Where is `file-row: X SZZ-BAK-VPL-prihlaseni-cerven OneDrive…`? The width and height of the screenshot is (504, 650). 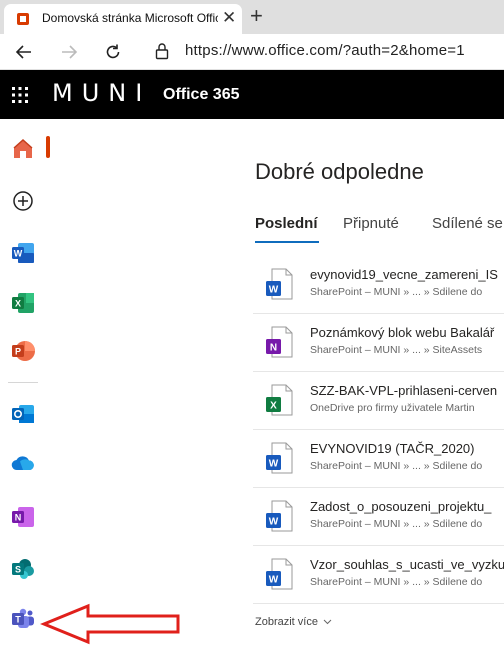
file-row: X SZZ-BAK-VPL-prihlaseni-cerven OneDrive… is located at coordinates (378, 401).